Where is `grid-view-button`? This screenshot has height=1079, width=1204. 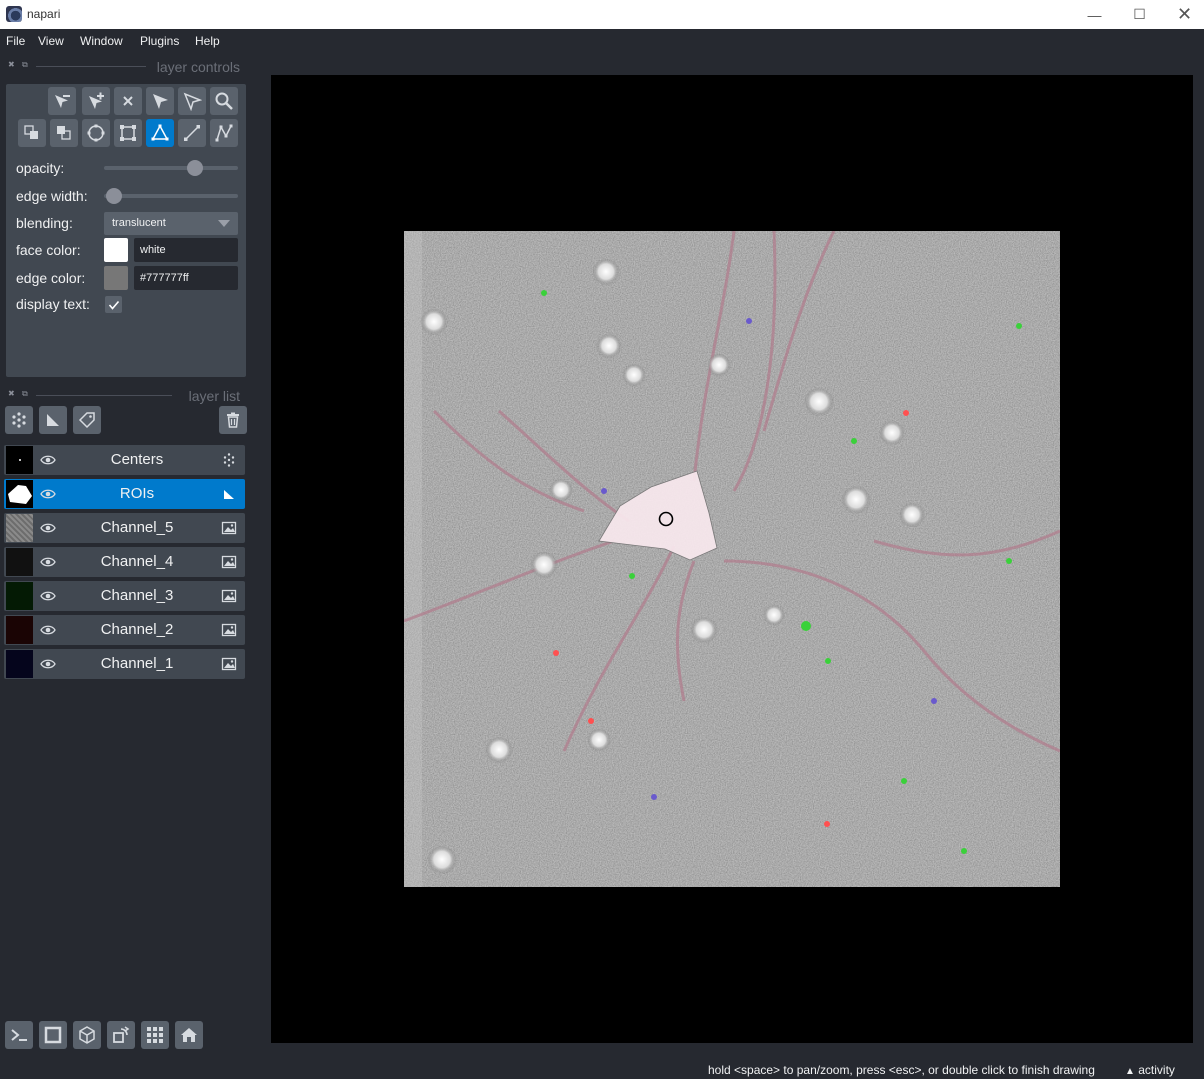 grid-view-button is located at coordinates (155, 1035).